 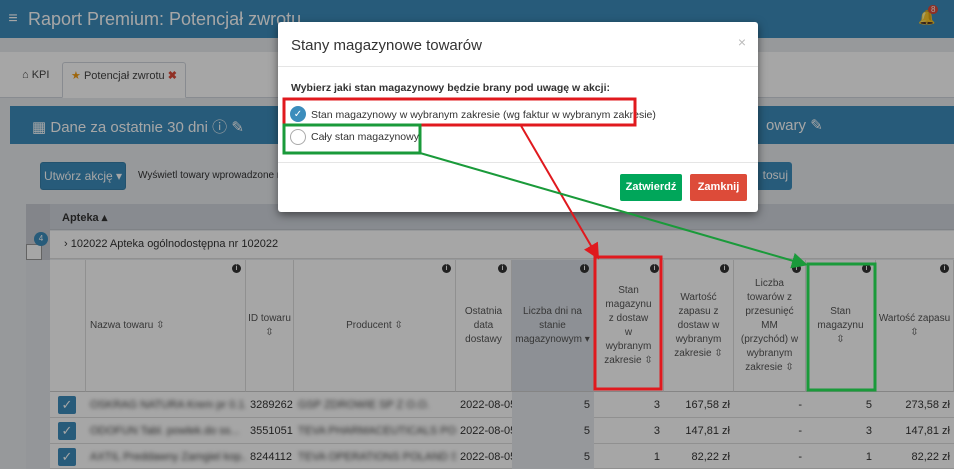 What do you see at coordinates (518, 162) in the screenshot?
I see `modal-footer-divider` at bounding box center [518, 162].